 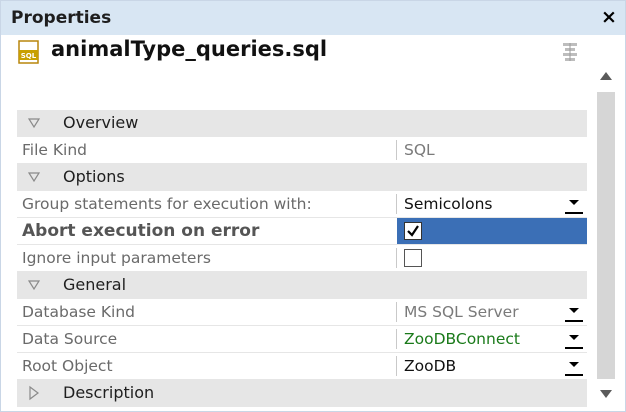 I want to click on categorize-icon, so click(x=570, y=52).